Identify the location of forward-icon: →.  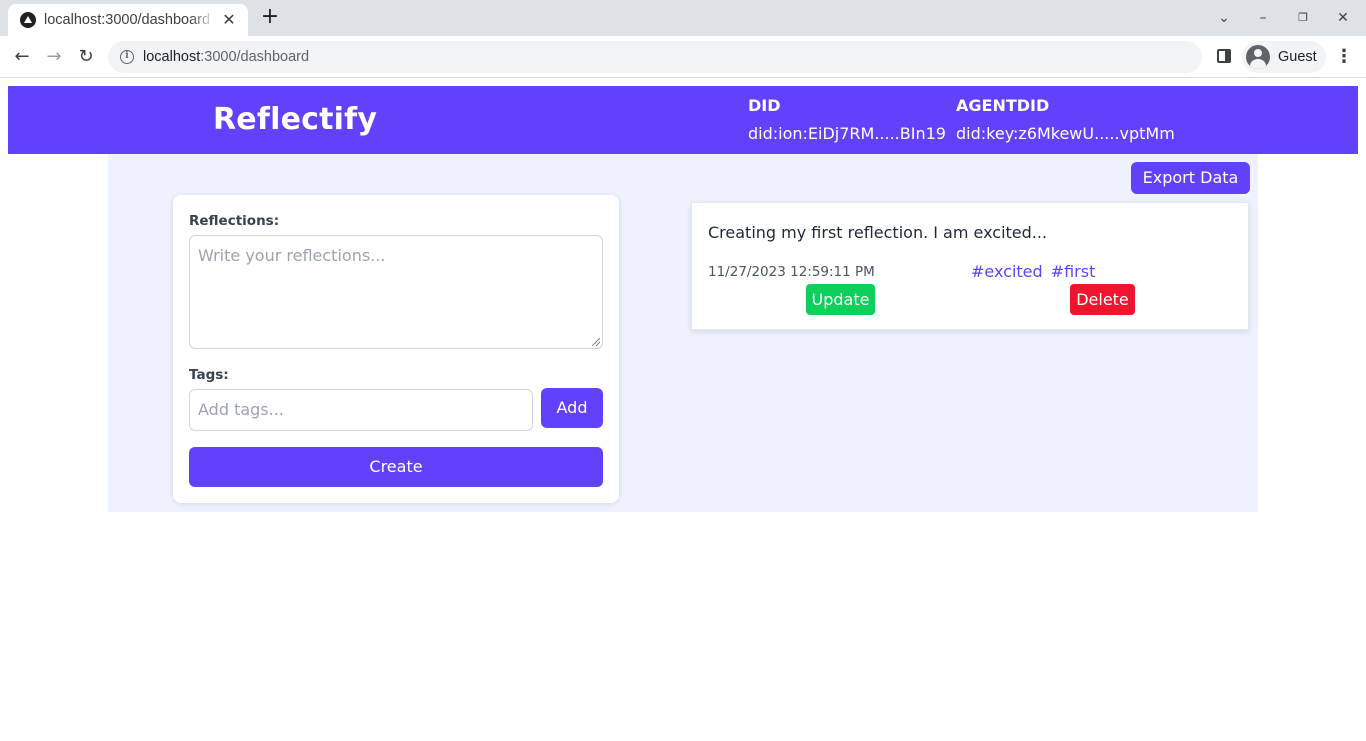
(54, 57).